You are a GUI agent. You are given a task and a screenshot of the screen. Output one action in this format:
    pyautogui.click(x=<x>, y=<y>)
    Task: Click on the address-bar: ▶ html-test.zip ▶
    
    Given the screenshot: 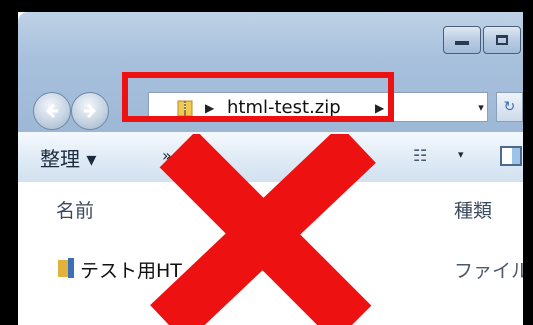 What is the action you would take?
    pyautogui.click(x=318, y=107)
    